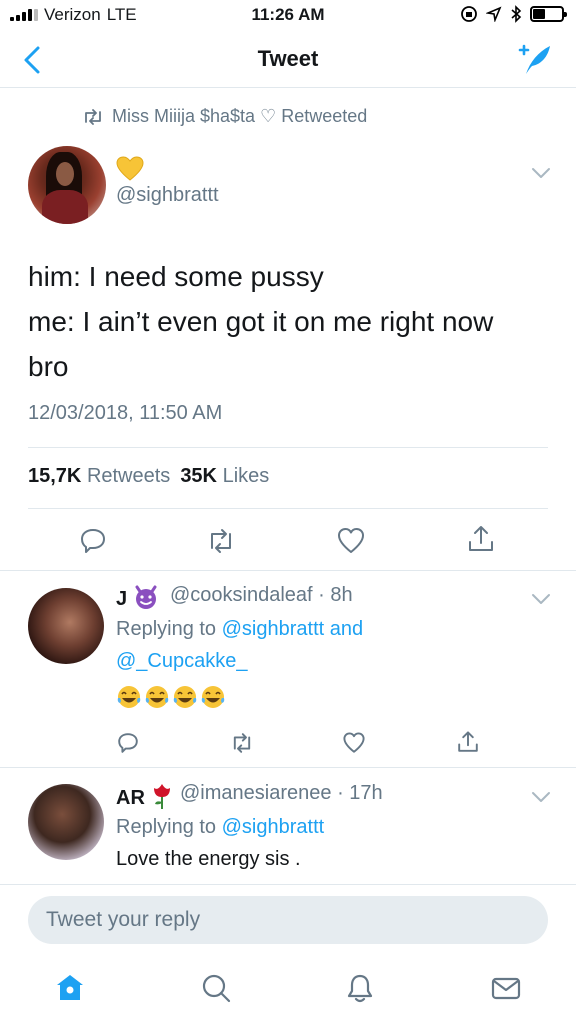 The width and height of the screenshot is (576, 1024). Describe the element at coordinates (122, 599) in the screenshot. I see `reply-author-name-text: J` at that location.